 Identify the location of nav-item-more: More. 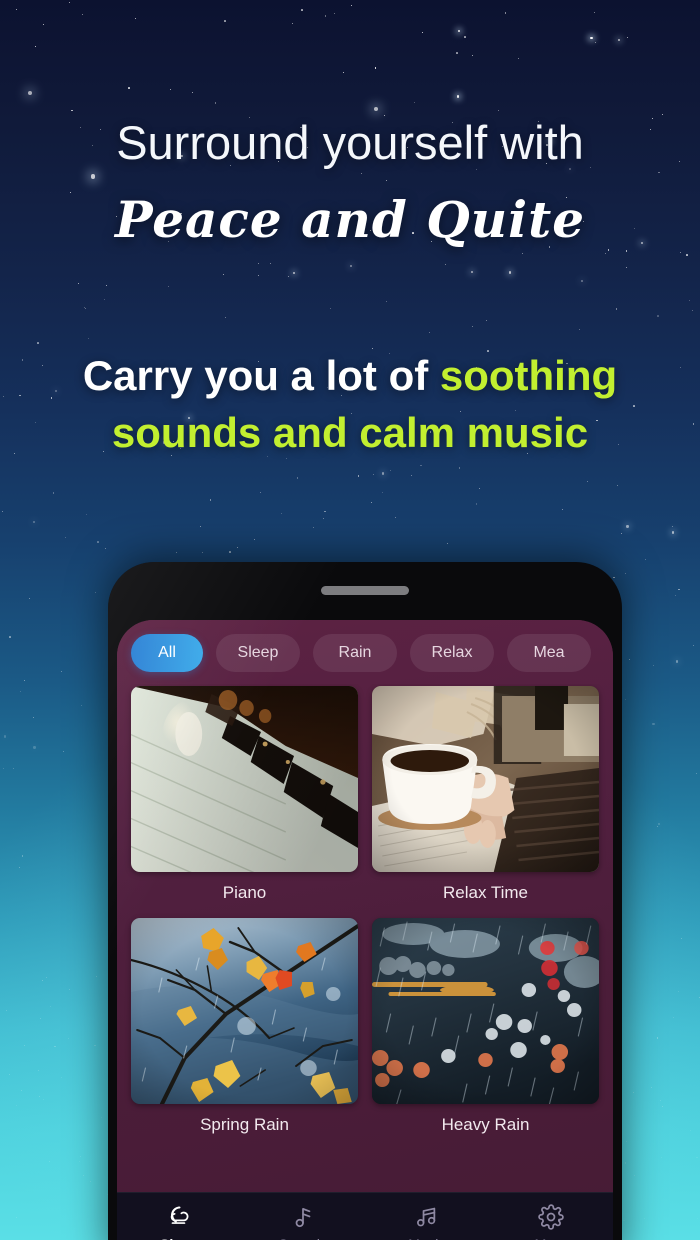
(551, 1221).